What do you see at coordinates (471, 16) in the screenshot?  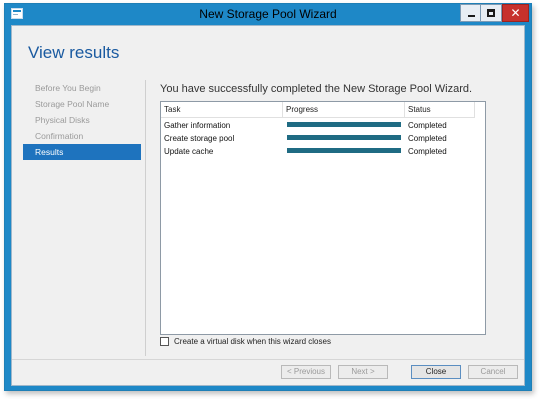 I see `minimize-icon` at bounding box center [471, 16].